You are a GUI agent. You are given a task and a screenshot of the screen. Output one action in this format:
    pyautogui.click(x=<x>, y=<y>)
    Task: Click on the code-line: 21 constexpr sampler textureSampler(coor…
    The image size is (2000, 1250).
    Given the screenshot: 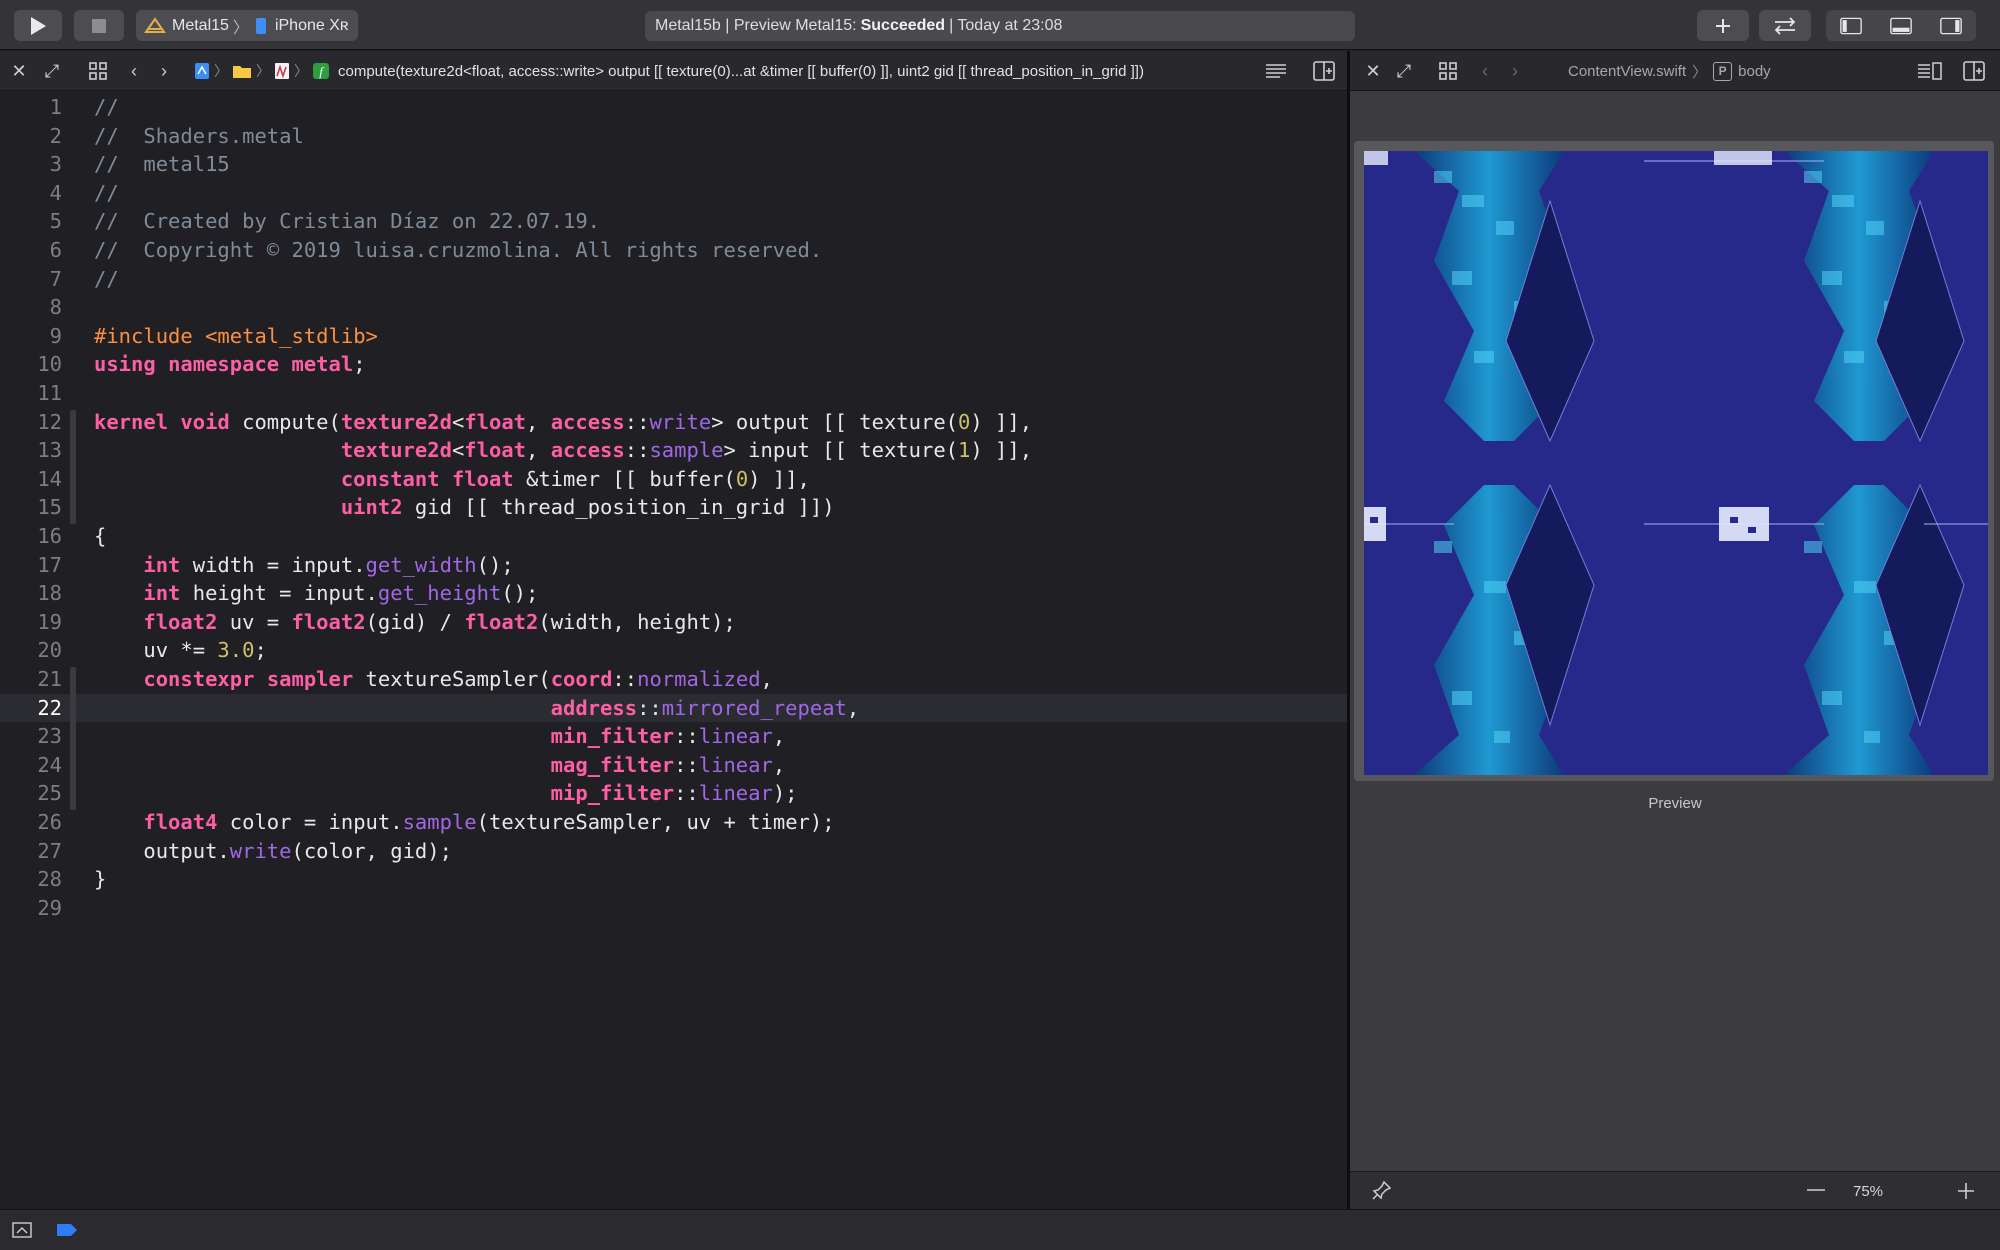 What is the action you would take?
    pyautogui.click(x=673, y=679)
    